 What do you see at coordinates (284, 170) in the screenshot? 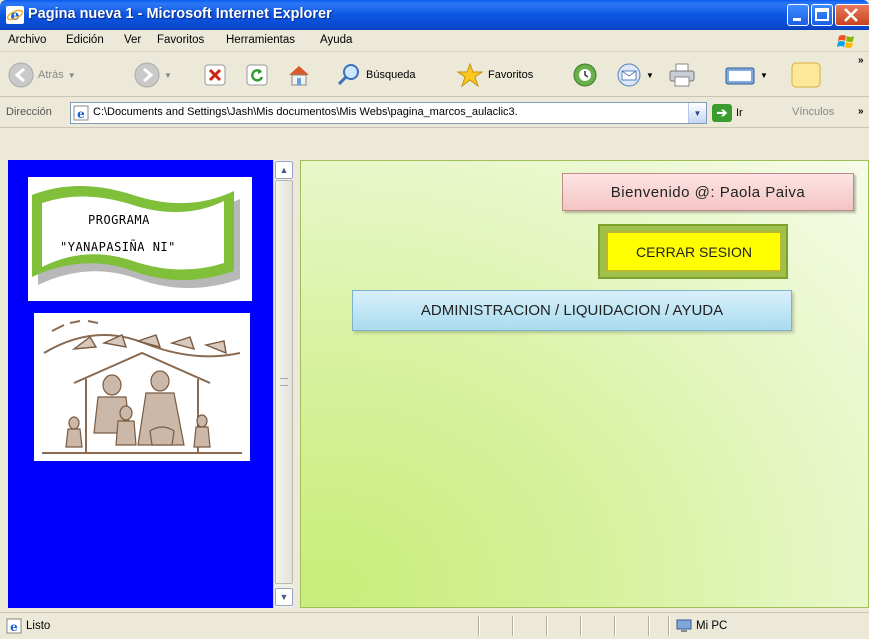
I see `scroll-up-button: ▲` at bounding box center [284, 170].